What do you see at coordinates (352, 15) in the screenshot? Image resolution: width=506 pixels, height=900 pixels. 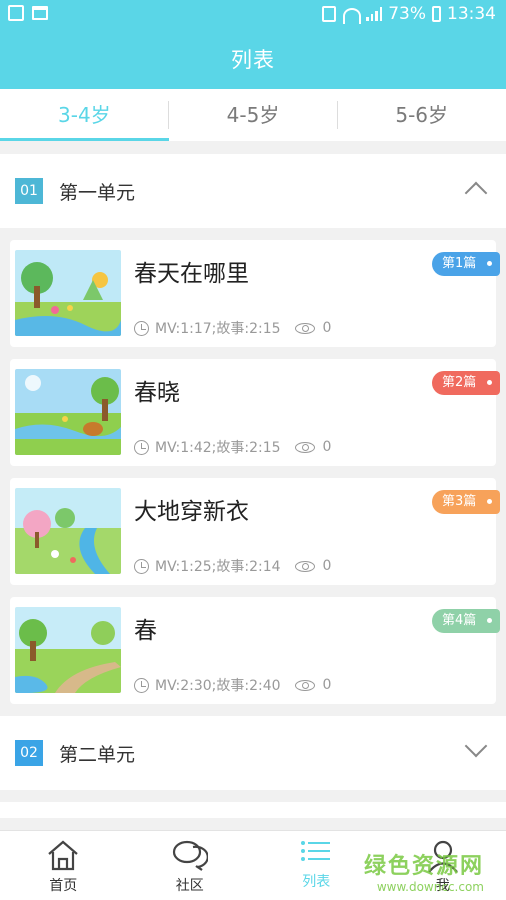 I see `wifi-icon` at bounding box center [352, 15].